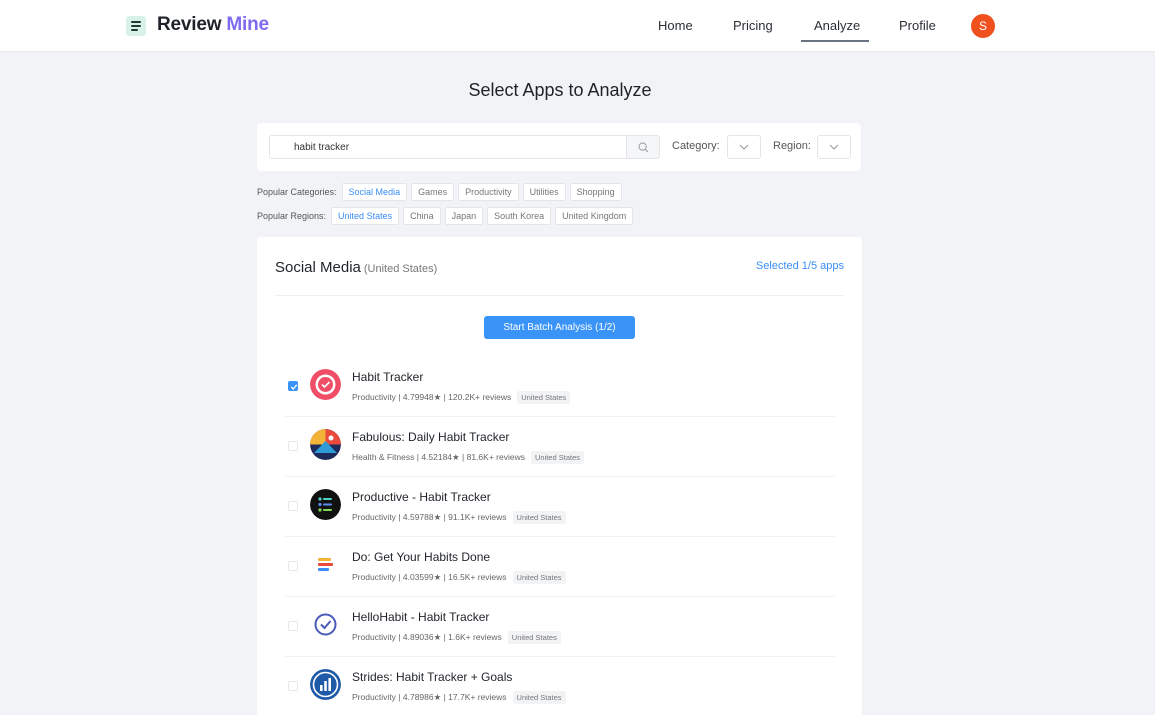 This screenshot has width=1155, height=715. Describe the element at coordinates (559, 327) in the screenshot. I see `start-batch-analysis-button: Start Batch Analysis (1/2)` at that location.